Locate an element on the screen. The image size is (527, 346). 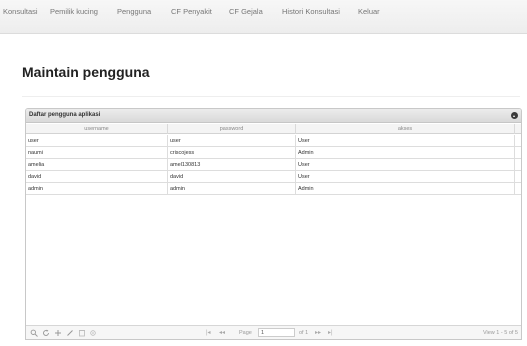
grid-caption: Daftar pengguna aplikasi is located at coordinates (273, 116).